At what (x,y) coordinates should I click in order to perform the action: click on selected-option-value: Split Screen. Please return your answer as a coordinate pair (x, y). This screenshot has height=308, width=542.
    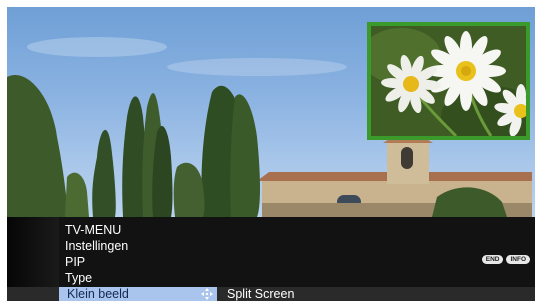
    Looking at the image, I should click on (261, 294).